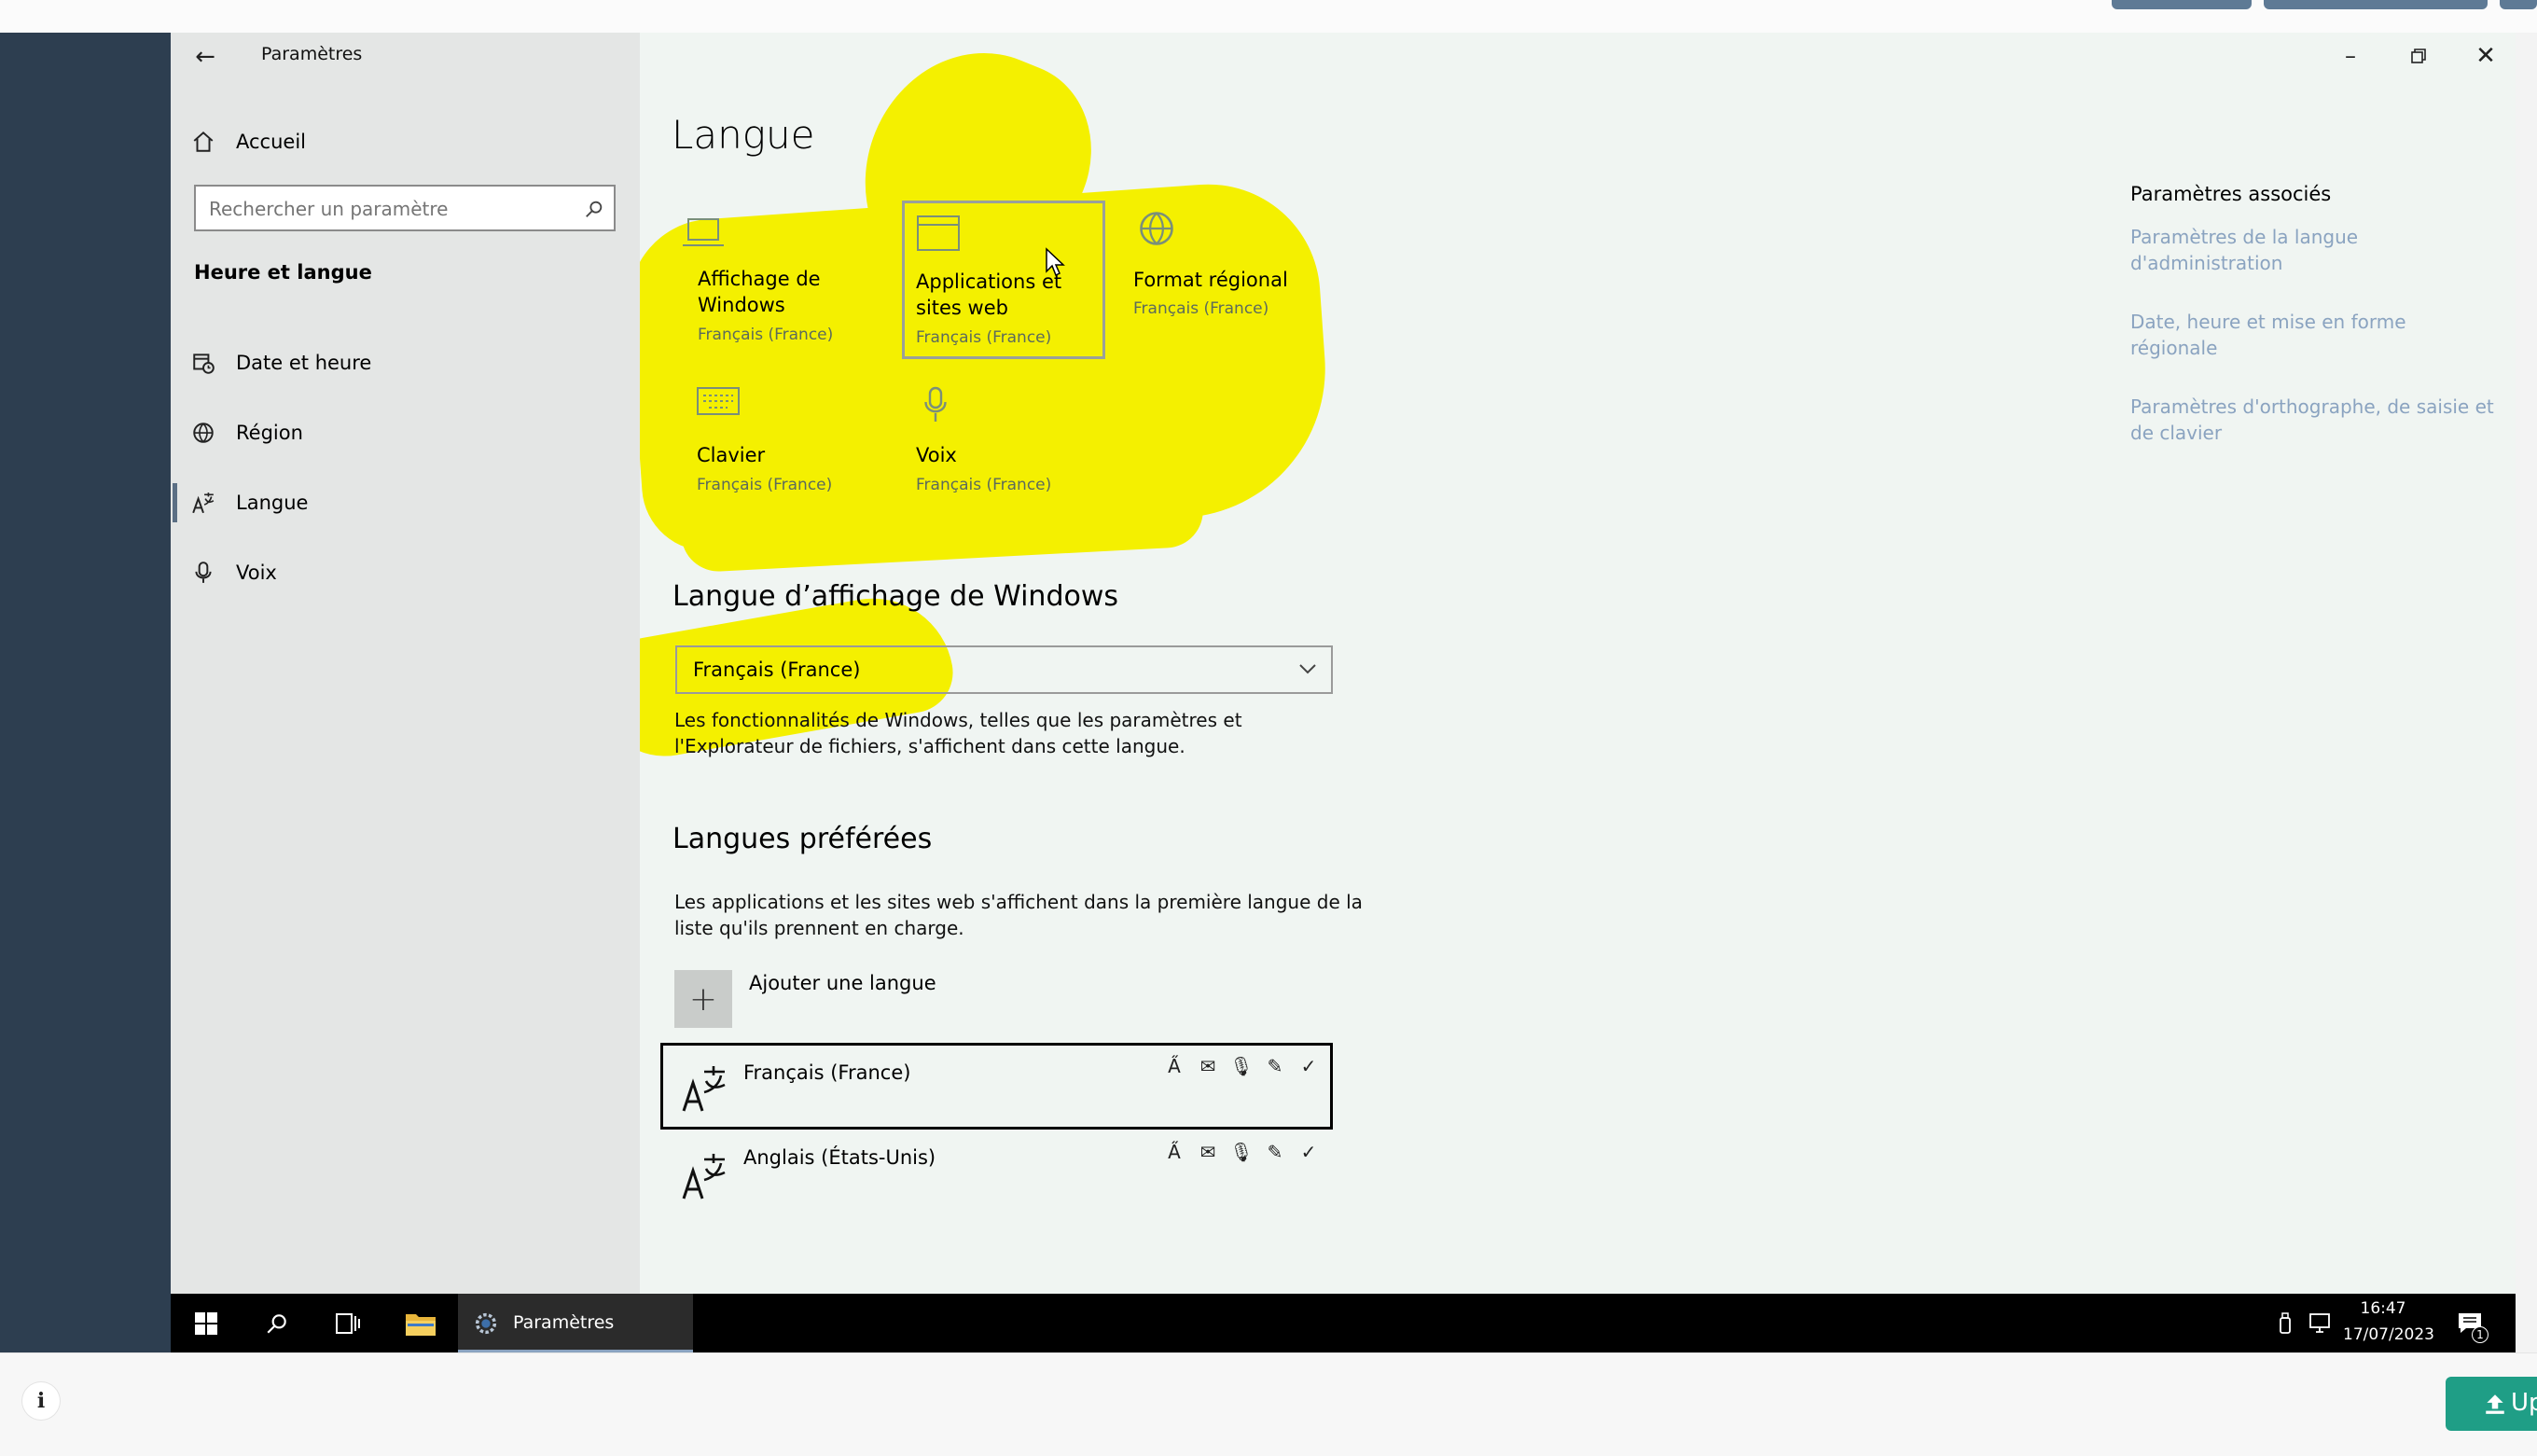 Image resolution: width=2537 pixels, height=1456 pixels. Describe the element at coordinates (269, 433) in the screenshot. I see `sidebar-item-label: Région` at that location.